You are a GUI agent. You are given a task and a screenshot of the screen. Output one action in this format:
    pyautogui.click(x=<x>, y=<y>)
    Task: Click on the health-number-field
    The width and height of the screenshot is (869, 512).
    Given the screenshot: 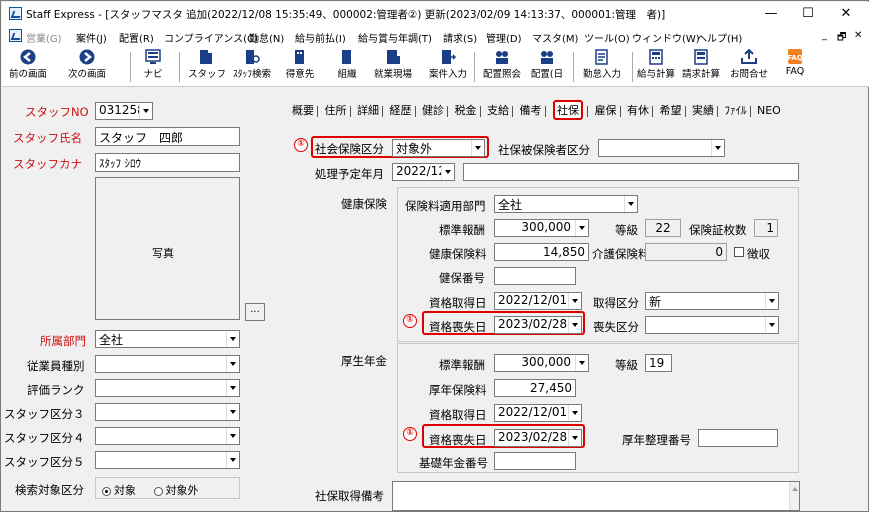 What is the action you would take?
    pyautogui.click(x=535, y=276)
    